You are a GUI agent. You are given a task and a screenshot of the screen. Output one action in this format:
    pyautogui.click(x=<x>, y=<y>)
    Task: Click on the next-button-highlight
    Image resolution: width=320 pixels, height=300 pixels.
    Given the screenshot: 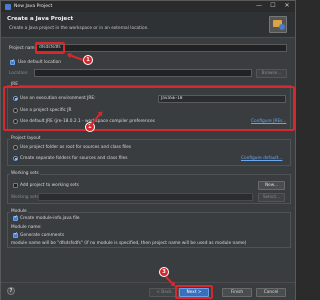 What is the action you would take?
    pyautogui.click(x=194, y=292)
    